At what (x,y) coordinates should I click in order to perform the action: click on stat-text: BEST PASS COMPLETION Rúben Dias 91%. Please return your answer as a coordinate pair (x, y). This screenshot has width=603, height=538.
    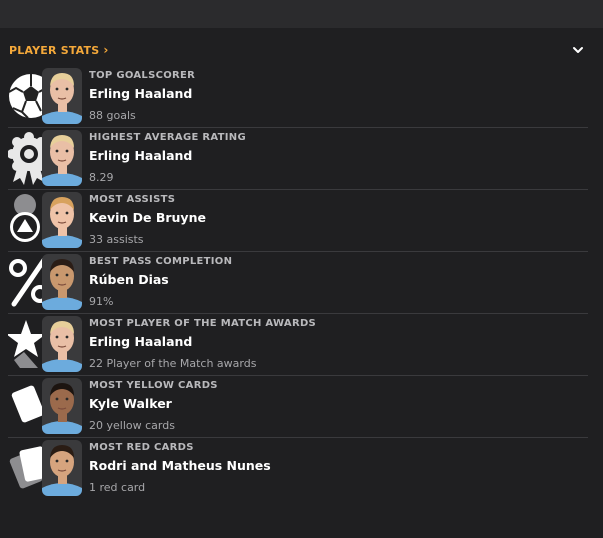
    Looking at the image, I should click on (338, 283).